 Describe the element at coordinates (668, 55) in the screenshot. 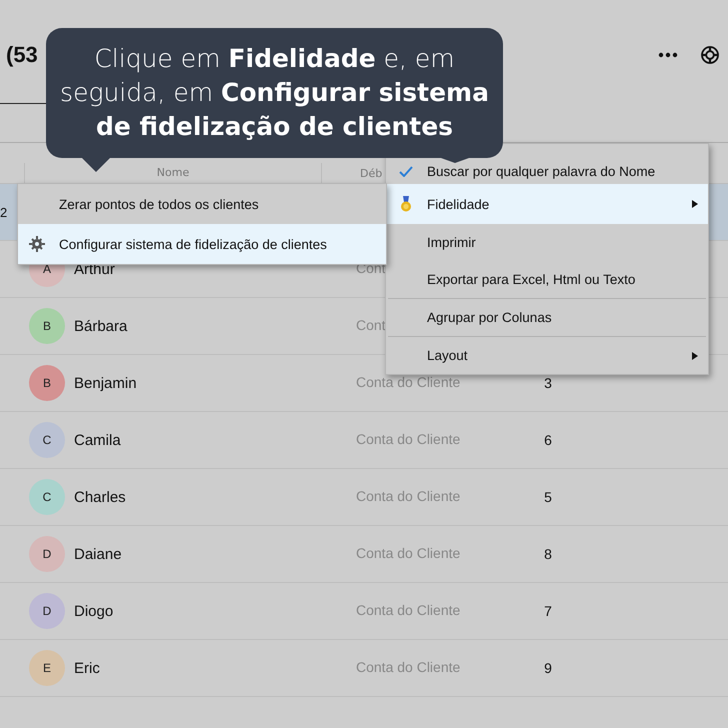

I see `more-icon` at that location.